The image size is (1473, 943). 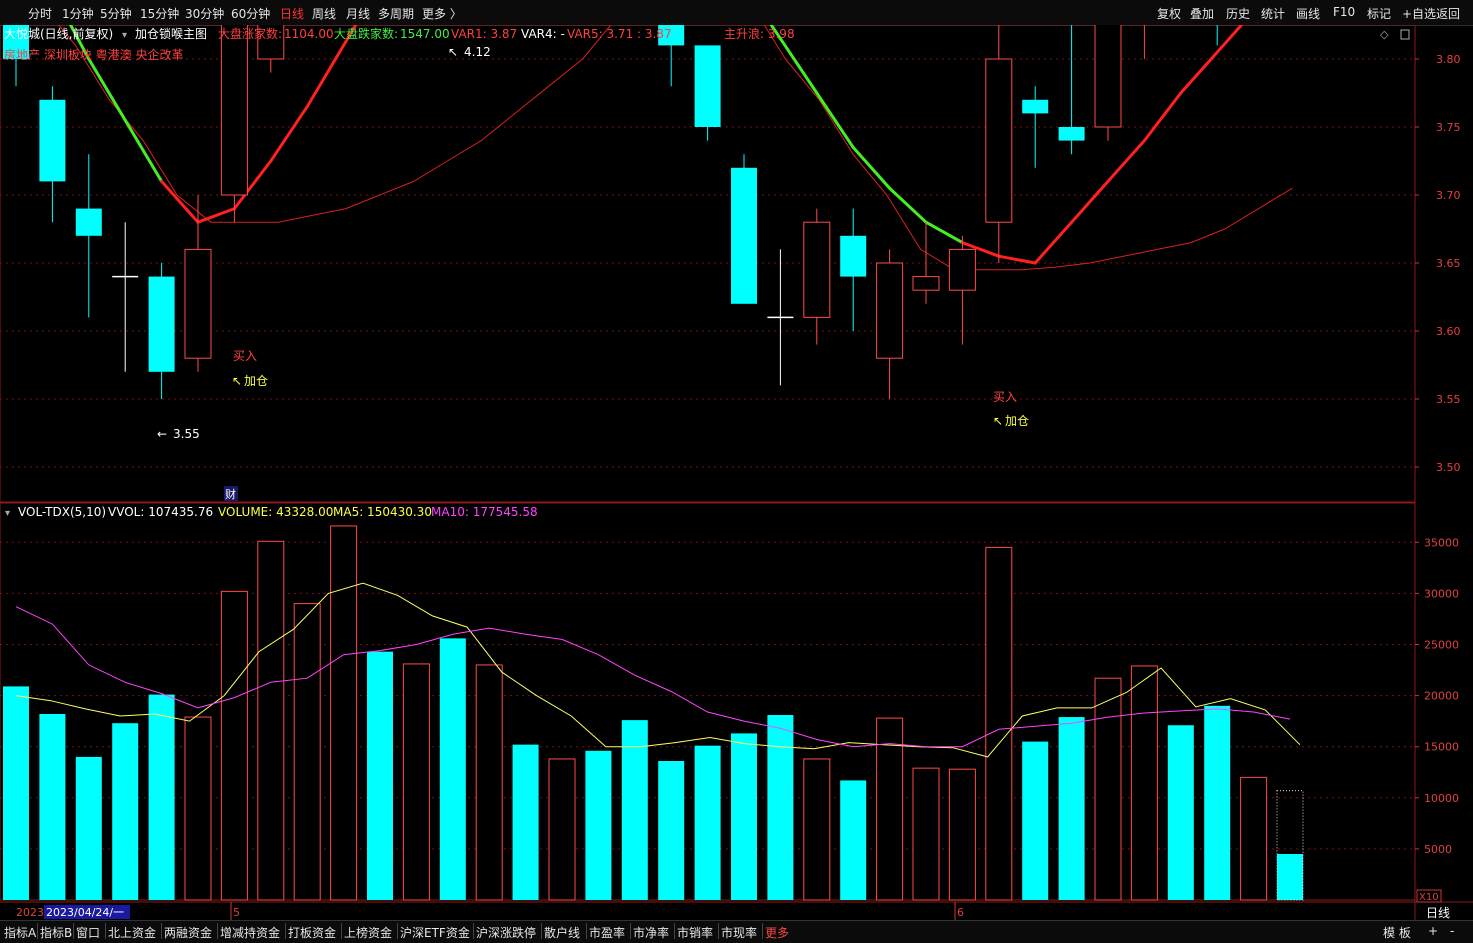 I want to click on toolbar-action-2: 历史, so click(x=1238, y=13).